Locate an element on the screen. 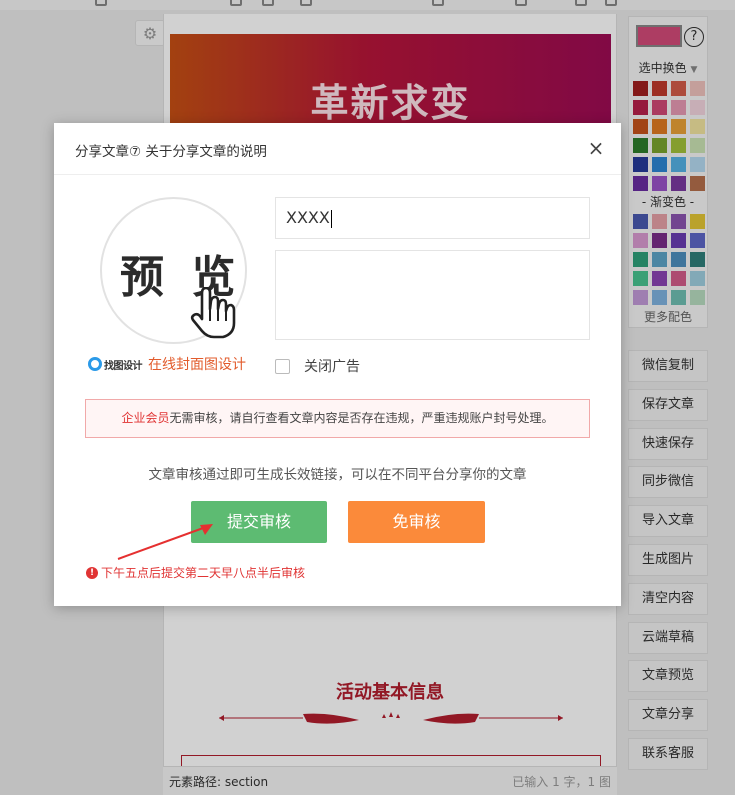 Image resolution: width=735 pixels, height=795 pixels. notice-box: 企业会员无需审核，请自行查看文章内容是否存在违规，严重违规账户封号处理。 is located at coordinates (337, 418).